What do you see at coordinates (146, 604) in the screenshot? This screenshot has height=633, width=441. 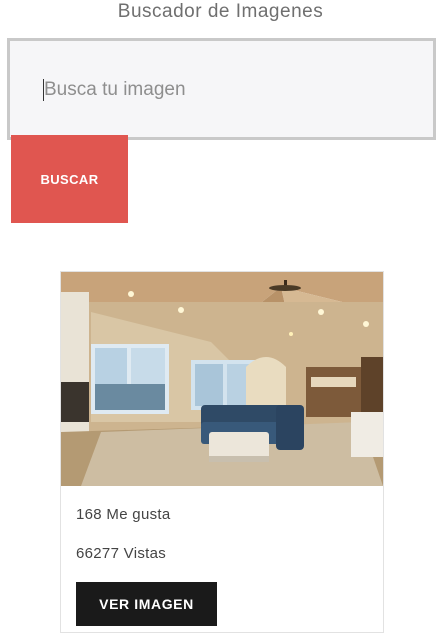 I see `view-image-button: VER IMAGEN` at bounding box center [146, 604].